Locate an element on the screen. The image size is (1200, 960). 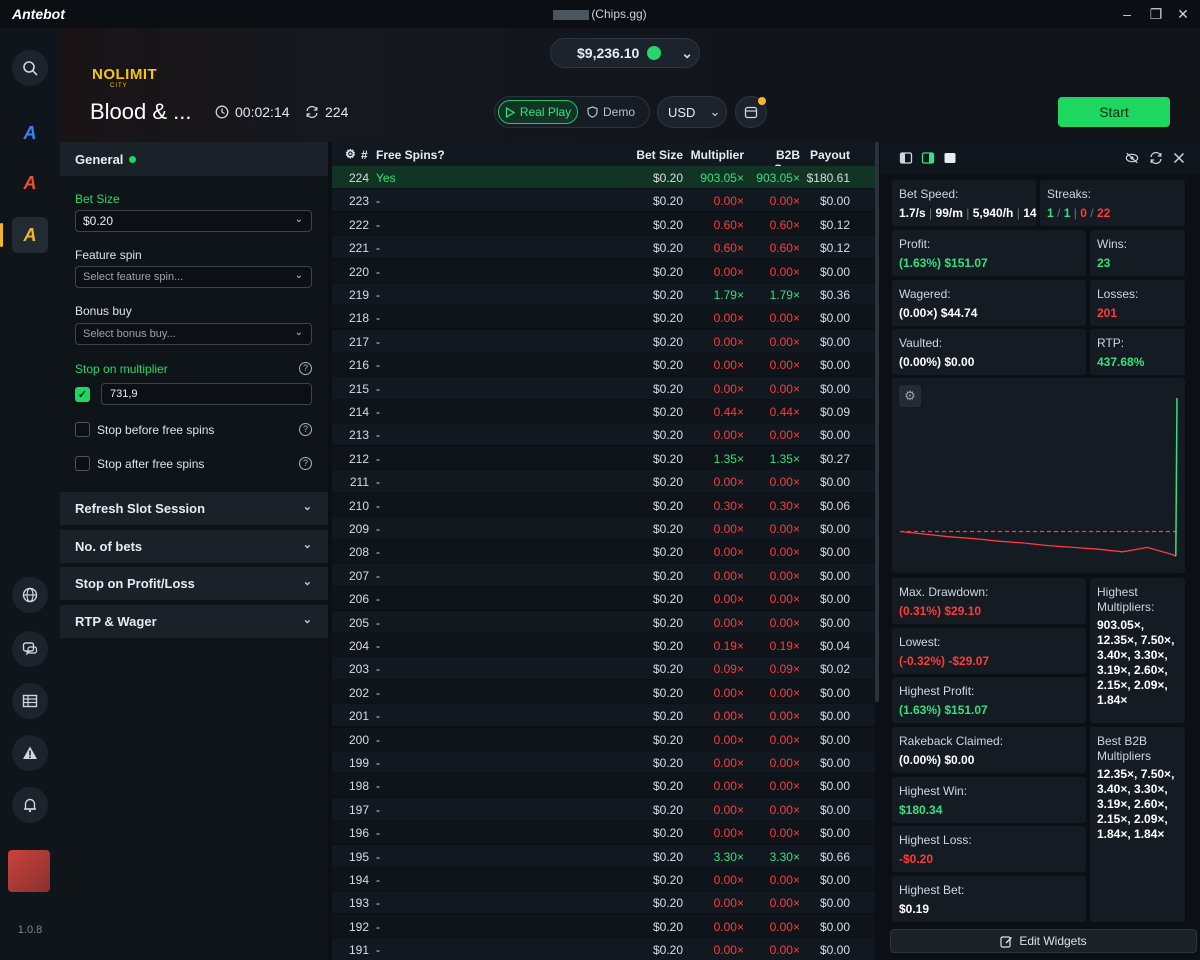
sidebar-app-red-icon: A is located at coordinates (30, 183).